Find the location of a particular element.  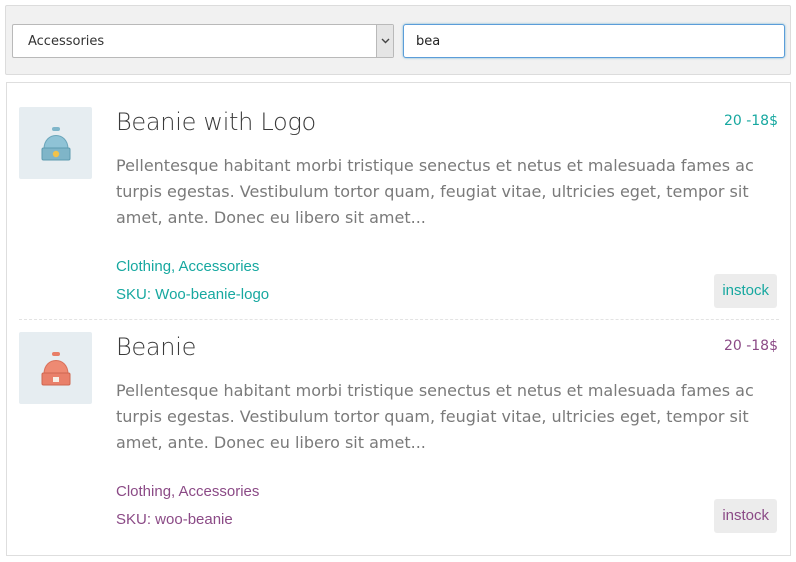

product-title: Beanie with Logo is located at coordinates (216, 122).